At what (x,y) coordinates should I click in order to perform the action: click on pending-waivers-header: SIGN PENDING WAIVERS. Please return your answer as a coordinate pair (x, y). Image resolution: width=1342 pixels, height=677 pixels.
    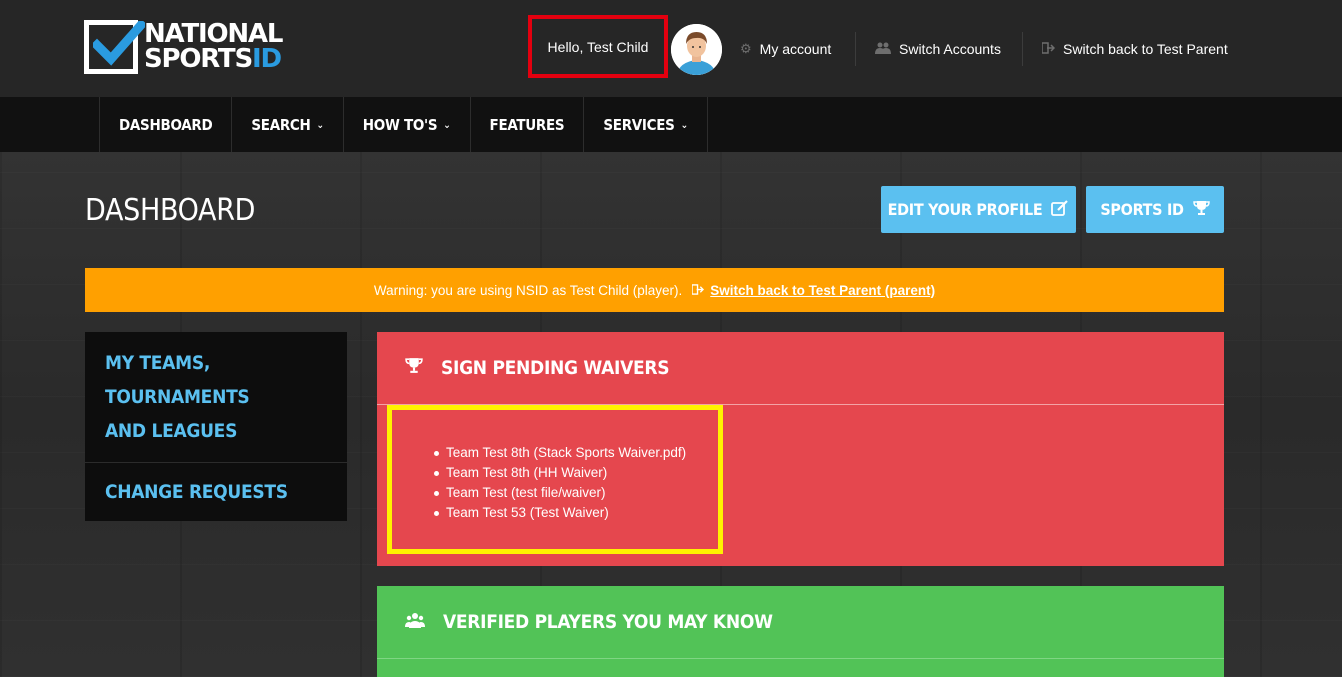
    Looking at the image, I should click on (800, 368).